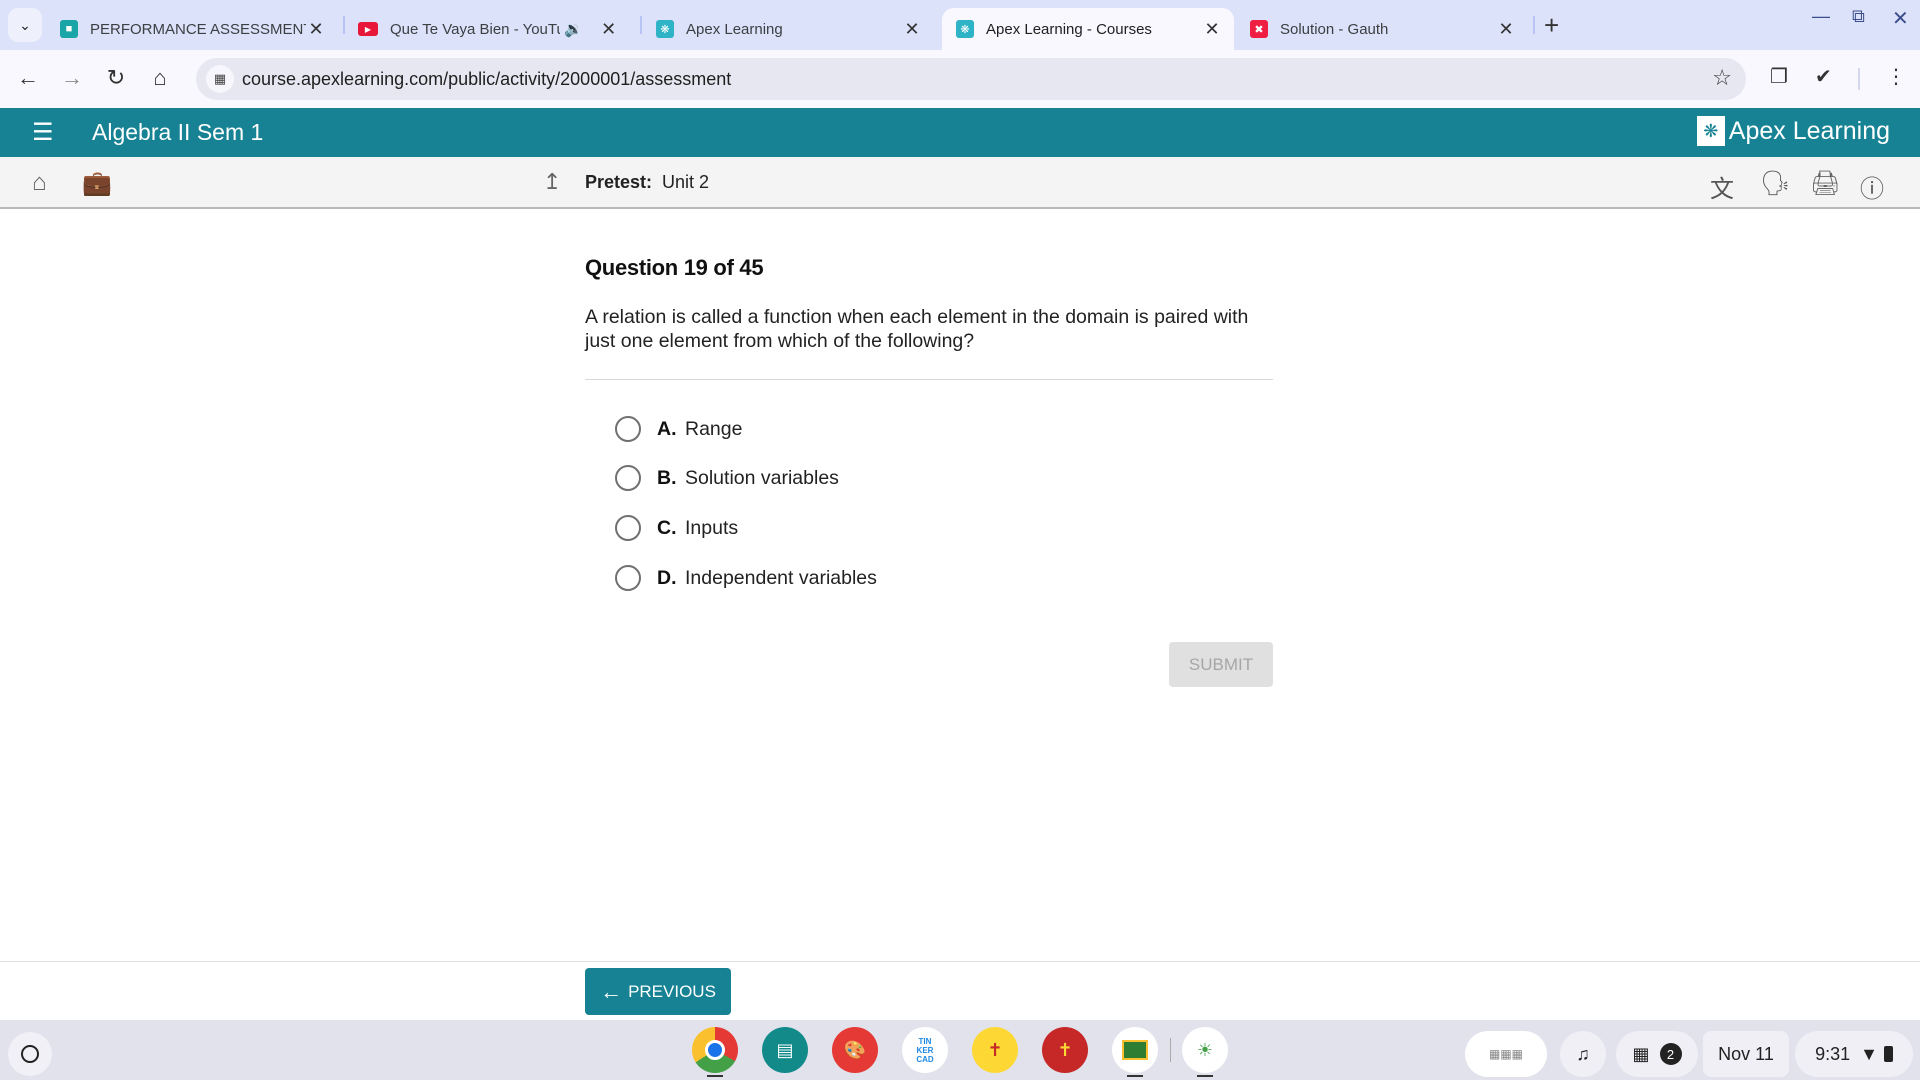 The width and height of the screenshot is (1920, 1080). Describe the element at coordinates (1065, 1050) in the screenshot. I see `app-red: ✝` at that location.